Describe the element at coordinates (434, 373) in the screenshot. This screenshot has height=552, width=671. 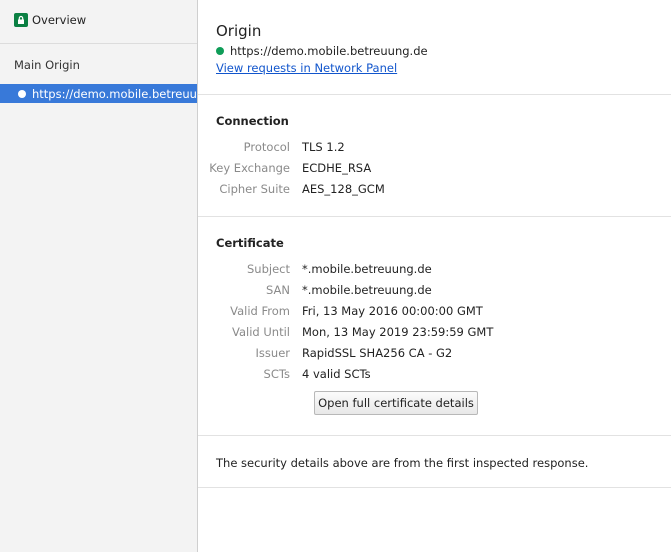
I see `detail-row: SCTs 4 valid SCTs` at that location.